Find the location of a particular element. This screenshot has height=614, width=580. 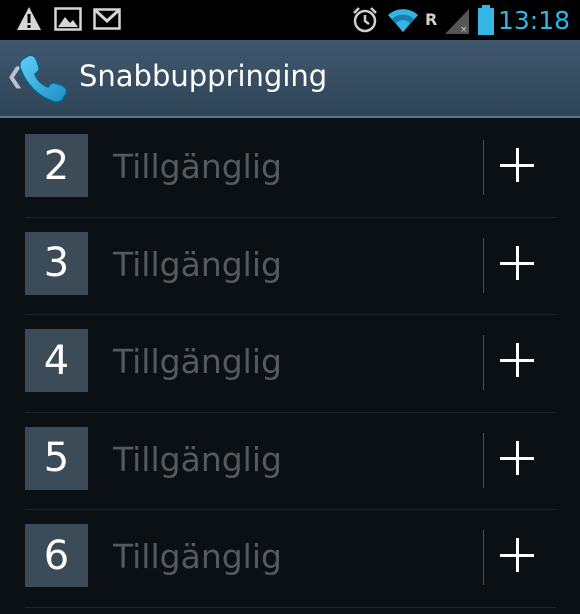

phone-icon is located at coordinates (44, 80).